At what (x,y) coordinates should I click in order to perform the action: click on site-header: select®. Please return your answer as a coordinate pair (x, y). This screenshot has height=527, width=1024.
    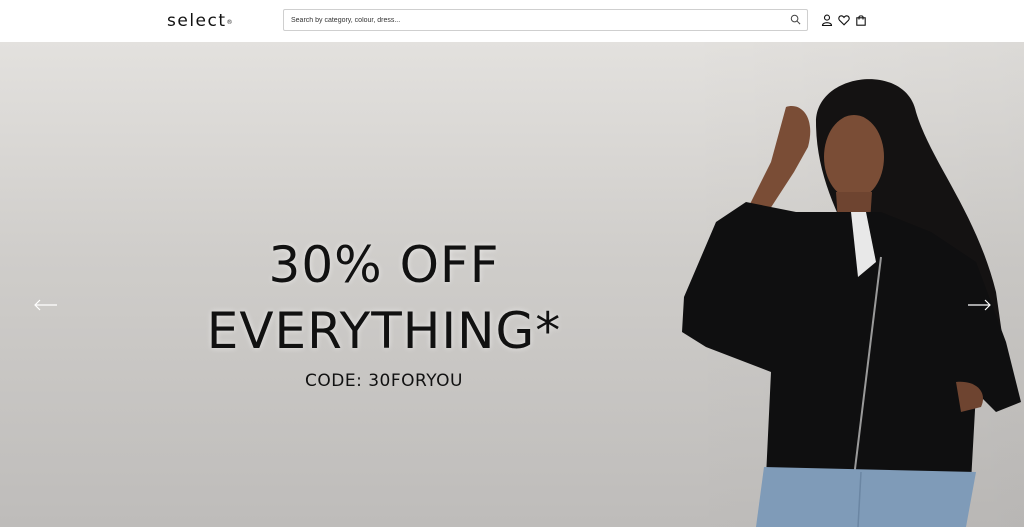
    Looking at the image, I should click on (512, 21).